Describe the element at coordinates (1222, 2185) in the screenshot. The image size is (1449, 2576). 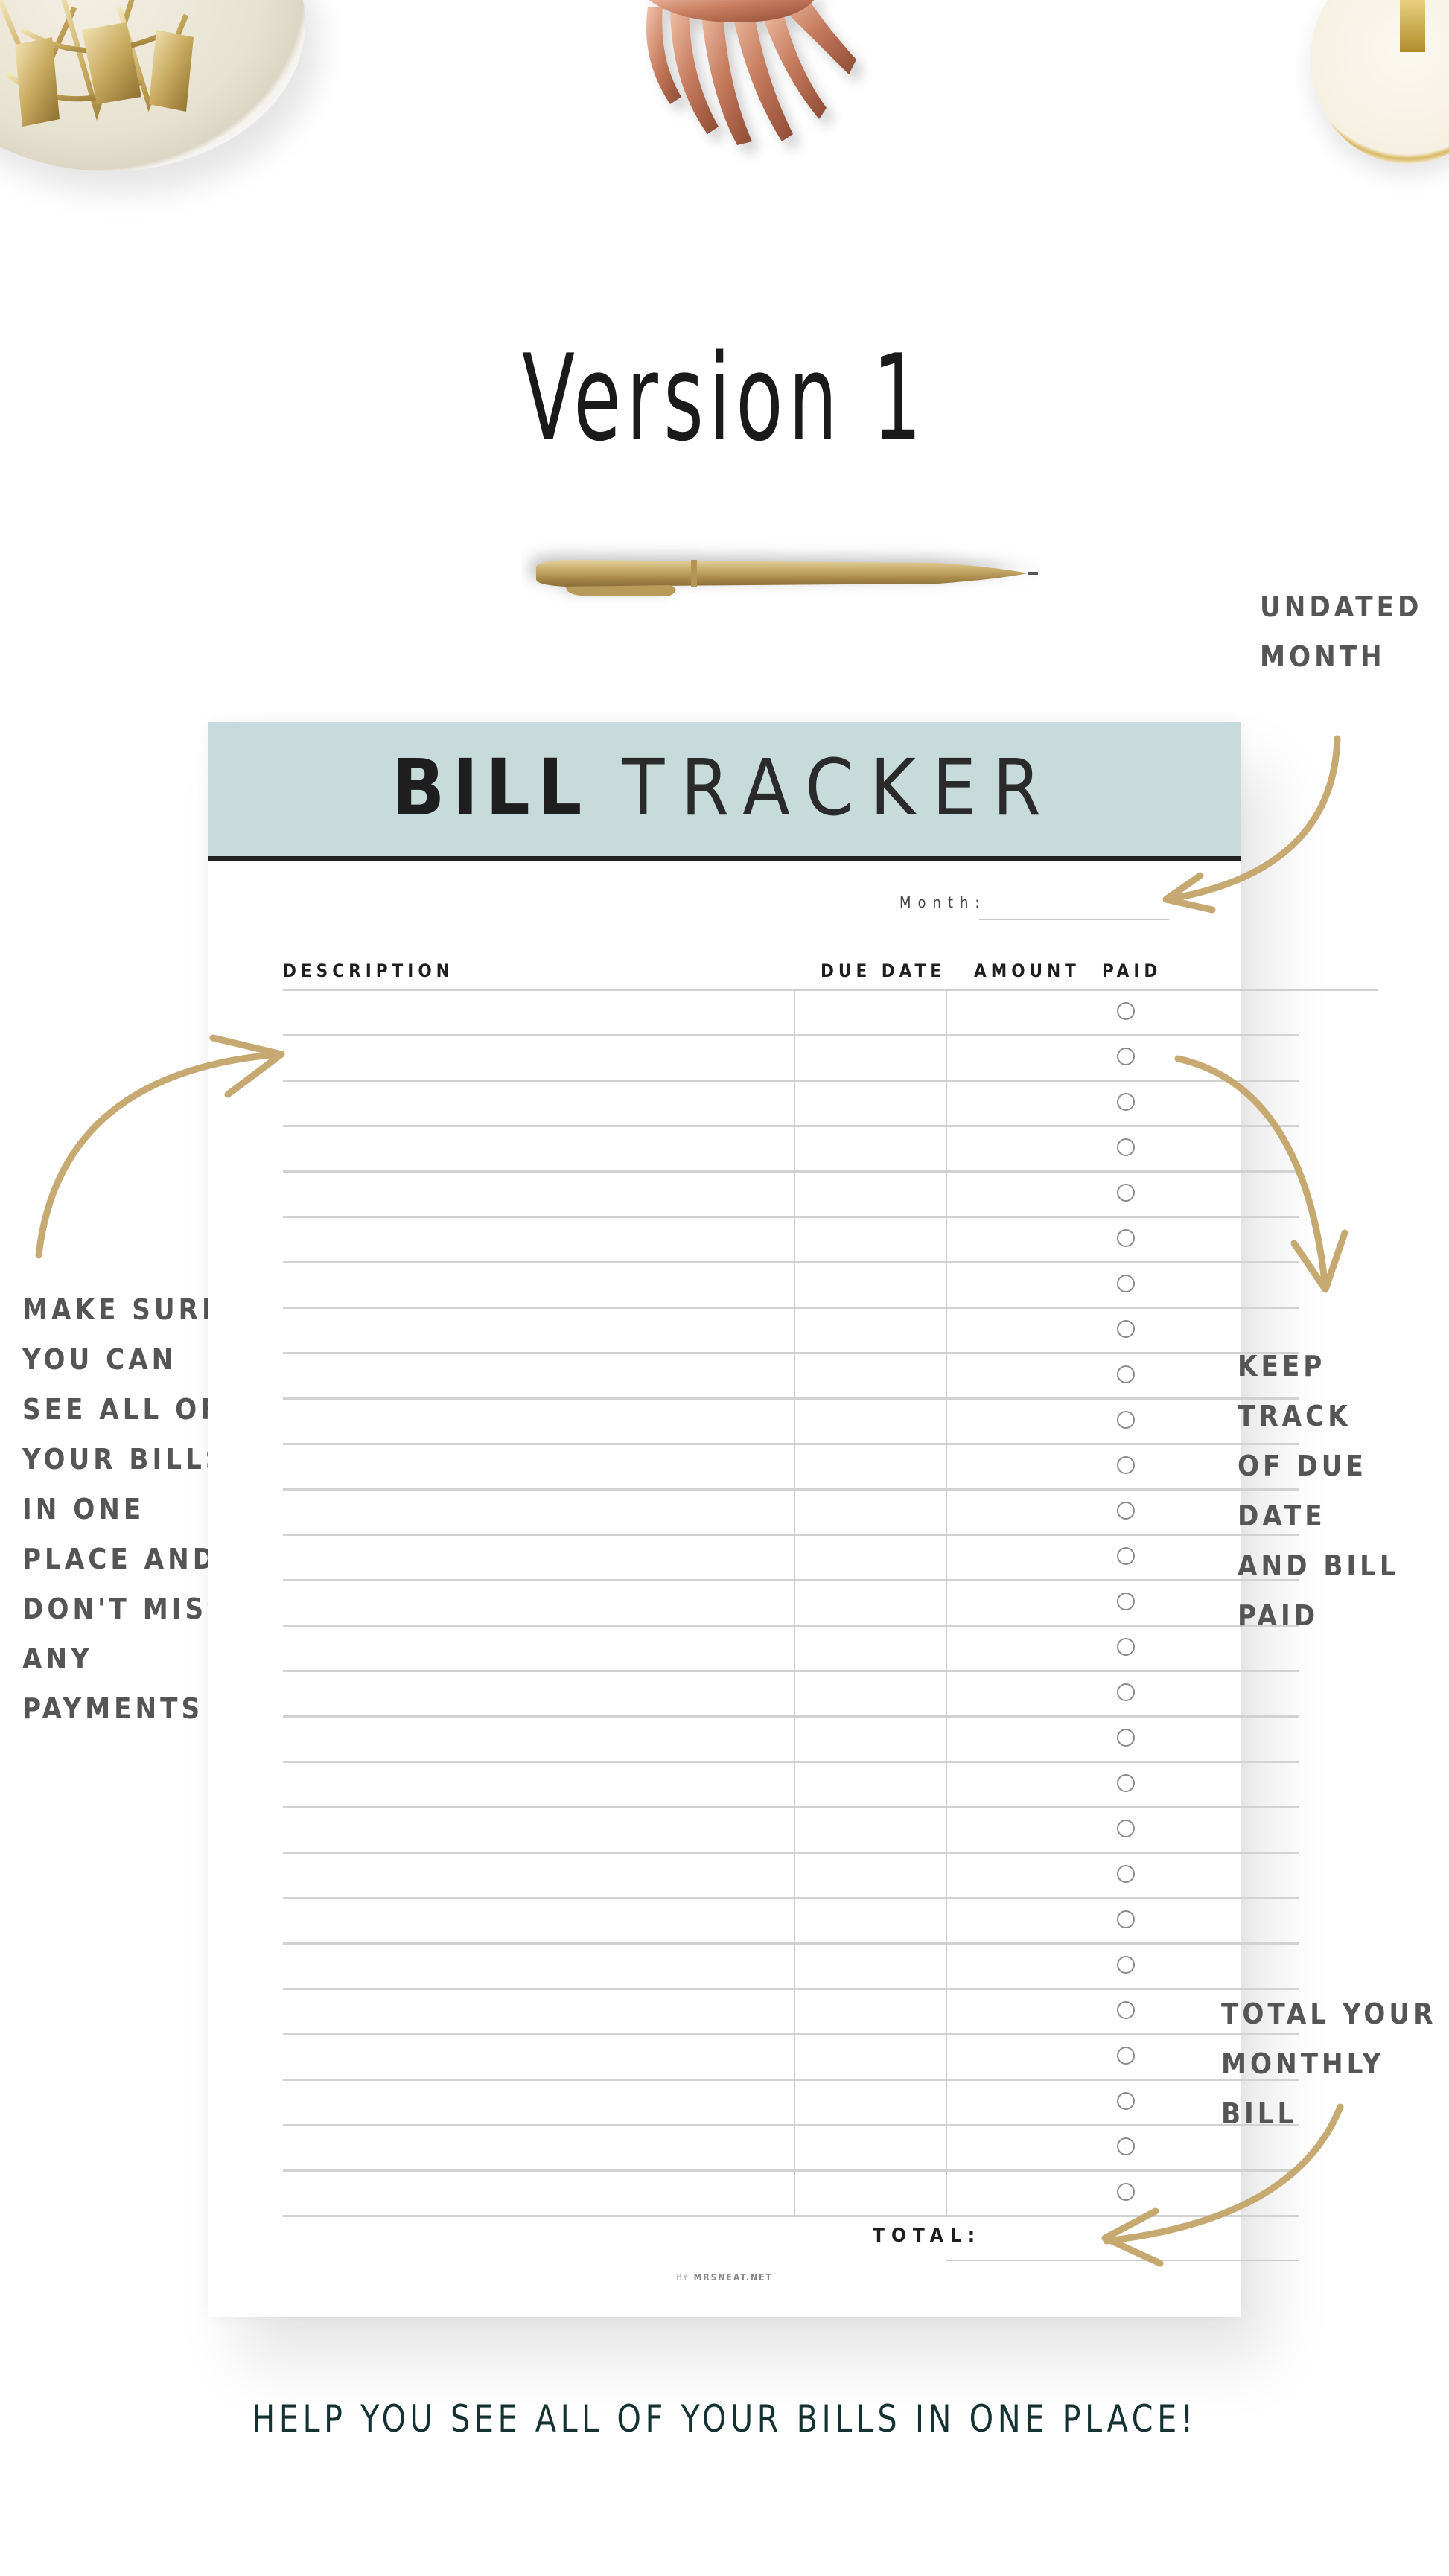
I see `arrow-total-icon` at that location.